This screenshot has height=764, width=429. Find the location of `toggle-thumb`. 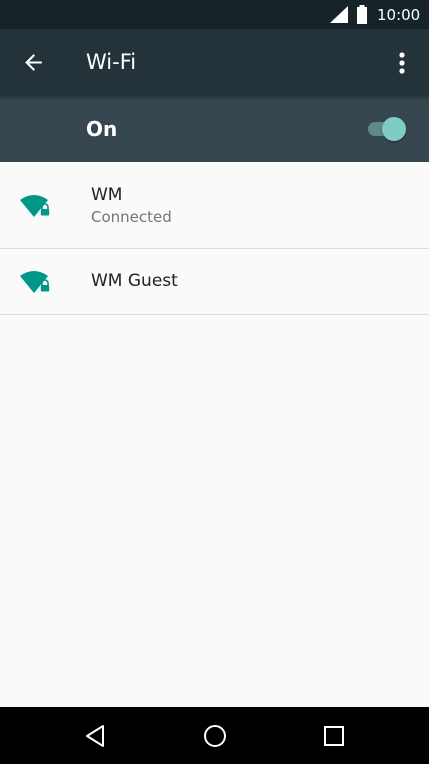

toggle-thumb is located at coordinates (394, 129).